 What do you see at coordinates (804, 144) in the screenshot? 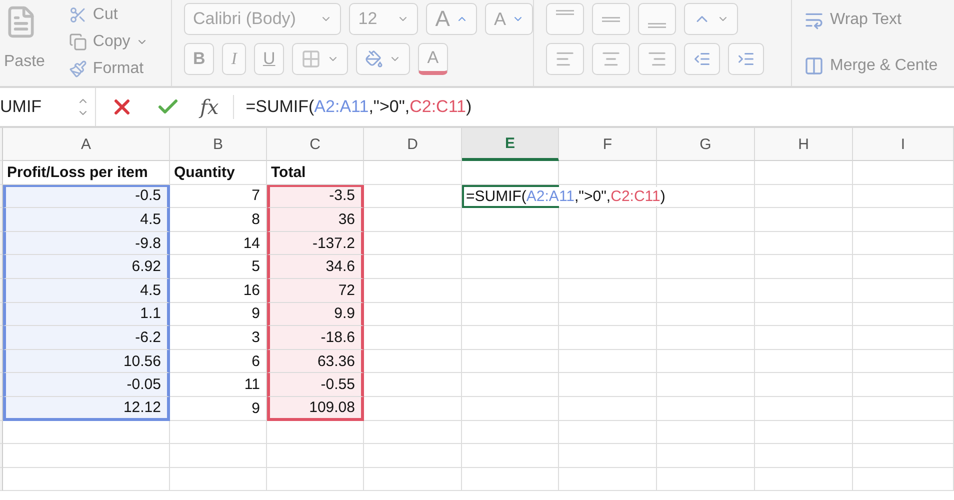
I see `column-header: H` at bounding box center [804, 144].